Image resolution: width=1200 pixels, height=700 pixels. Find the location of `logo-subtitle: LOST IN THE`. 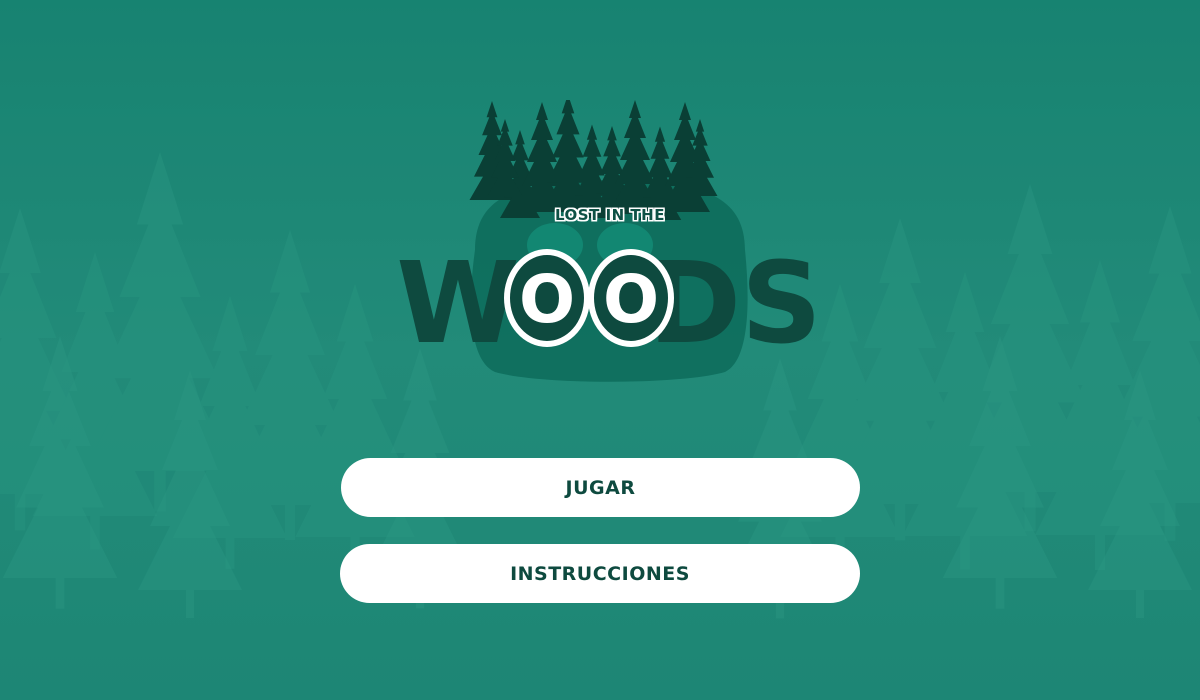

logo-subtitle: LOST IN THE is located at coordinates (610, 215).